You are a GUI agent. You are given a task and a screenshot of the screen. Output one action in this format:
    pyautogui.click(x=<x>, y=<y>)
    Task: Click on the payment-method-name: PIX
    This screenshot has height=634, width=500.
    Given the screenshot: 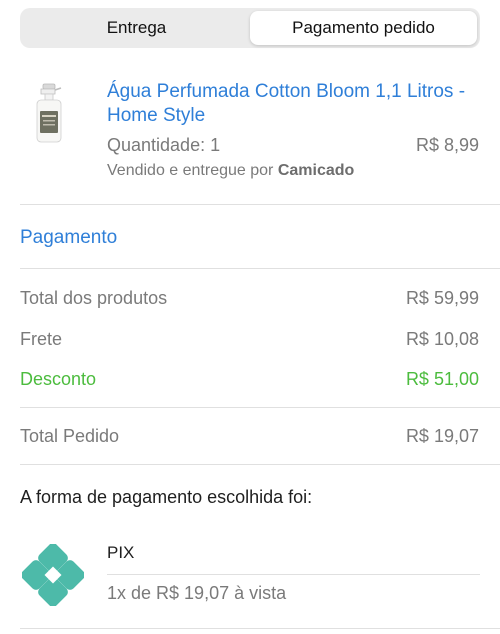 What is the action you would take?
    pyautogui.click(x=121, y=552)
    